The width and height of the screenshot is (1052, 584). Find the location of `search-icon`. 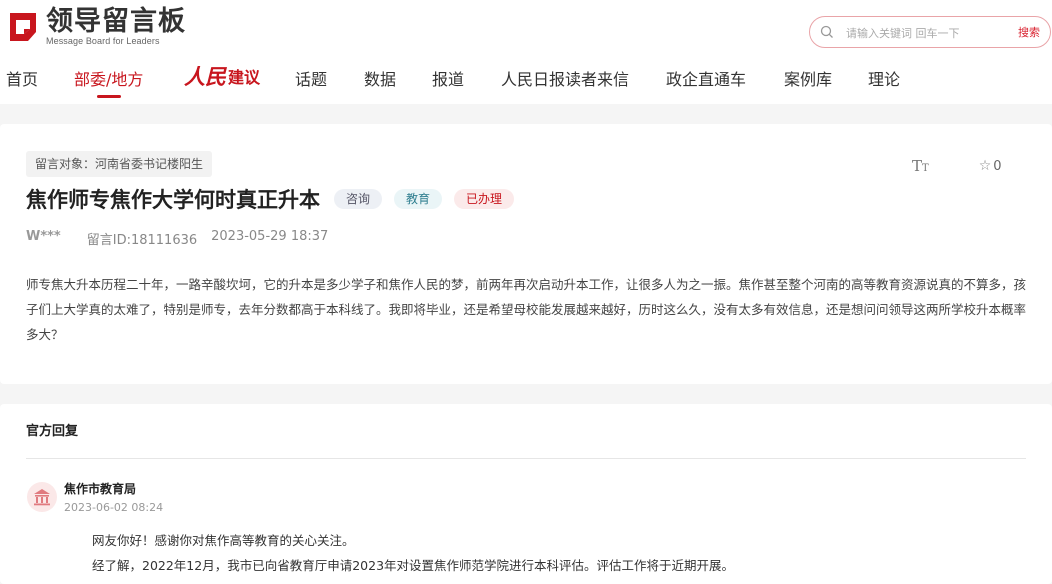

search-icon is located at coordinates (826, 31).